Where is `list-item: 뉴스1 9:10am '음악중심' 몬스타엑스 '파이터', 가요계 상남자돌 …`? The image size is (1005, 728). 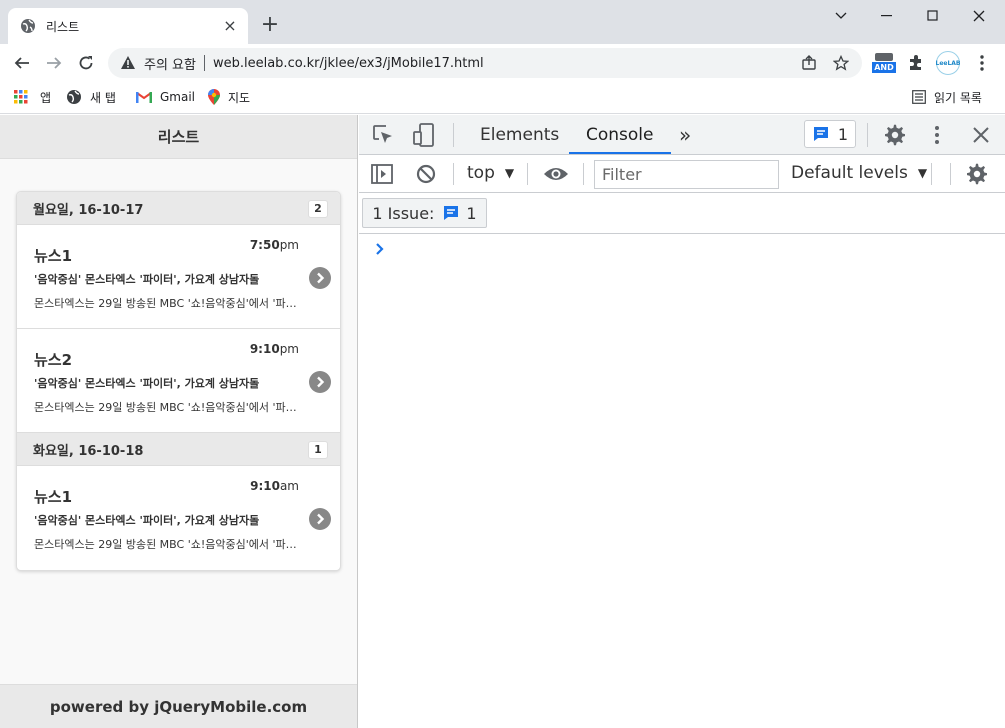
list-item: 뉴스1 9:10am '음악중심' 몬스타엑스 '파이터', 가요계 상남자돌 … is located at coordinates (178, 518).